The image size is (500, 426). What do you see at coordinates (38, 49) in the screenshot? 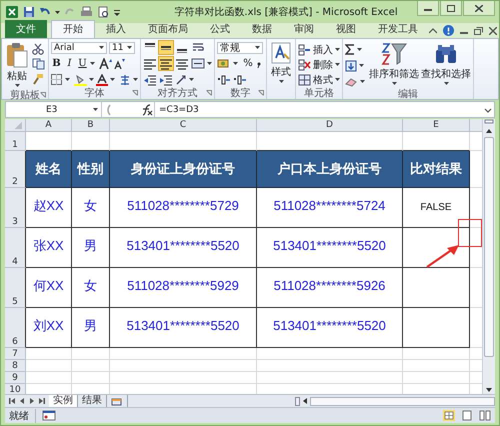
I see `scissors-icon` at bounding box center [38, 49].